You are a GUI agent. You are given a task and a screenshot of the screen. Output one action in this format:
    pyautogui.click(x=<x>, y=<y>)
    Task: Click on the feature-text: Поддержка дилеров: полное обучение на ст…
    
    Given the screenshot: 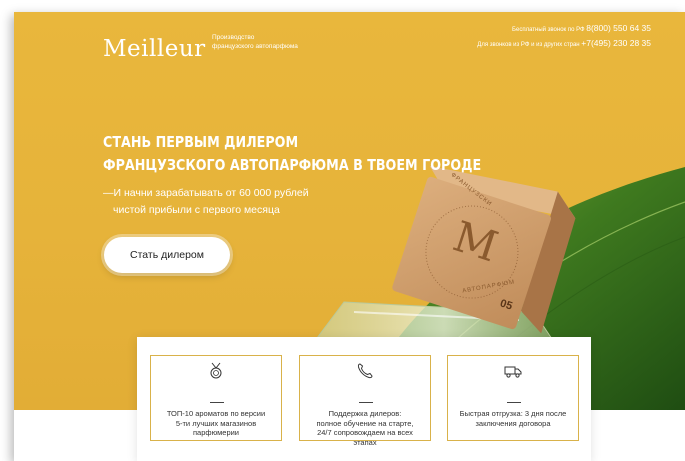 What is the action you would take?
    pyautogui.click(x=365, y=428)
    